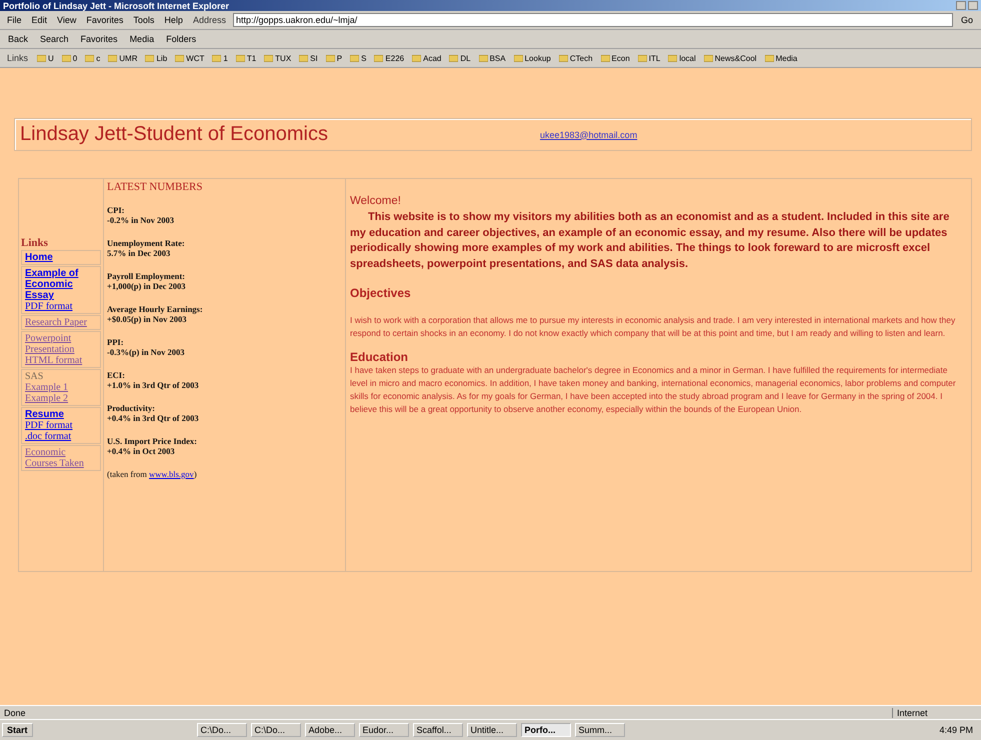 The image size is (981, 740). What do you see at coordinates (144, 20) in the screenshot?
I see `menu-item: Tools` at bounding box center [144, 20].